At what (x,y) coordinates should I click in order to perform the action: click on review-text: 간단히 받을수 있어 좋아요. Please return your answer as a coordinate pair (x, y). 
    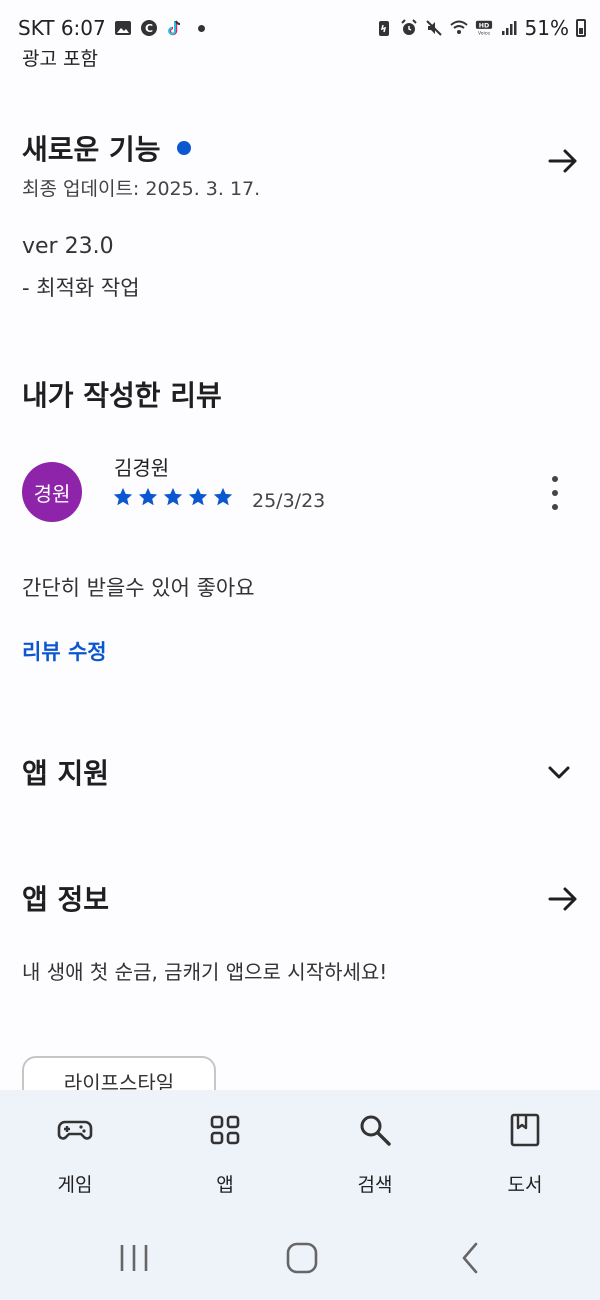
    Looking at the image, I should click on (138, 588).